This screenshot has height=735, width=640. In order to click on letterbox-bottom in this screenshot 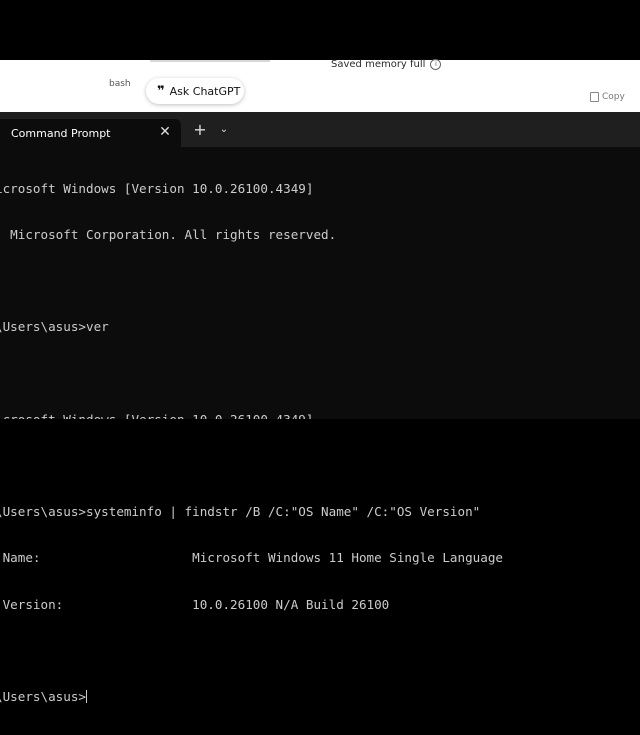, I will do `click(320, 449)`.